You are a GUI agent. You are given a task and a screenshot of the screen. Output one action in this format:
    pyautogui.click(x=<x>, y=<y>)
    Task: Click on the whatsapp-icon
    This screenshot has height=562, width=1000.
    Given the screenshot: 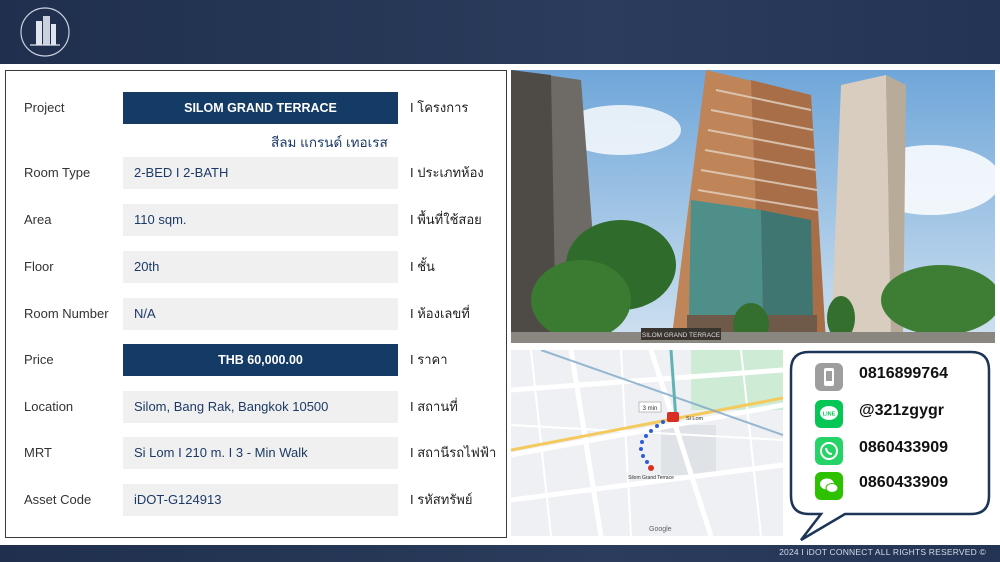 What is the action you would take?
    pyautogui.click(x=829, y=451)
    